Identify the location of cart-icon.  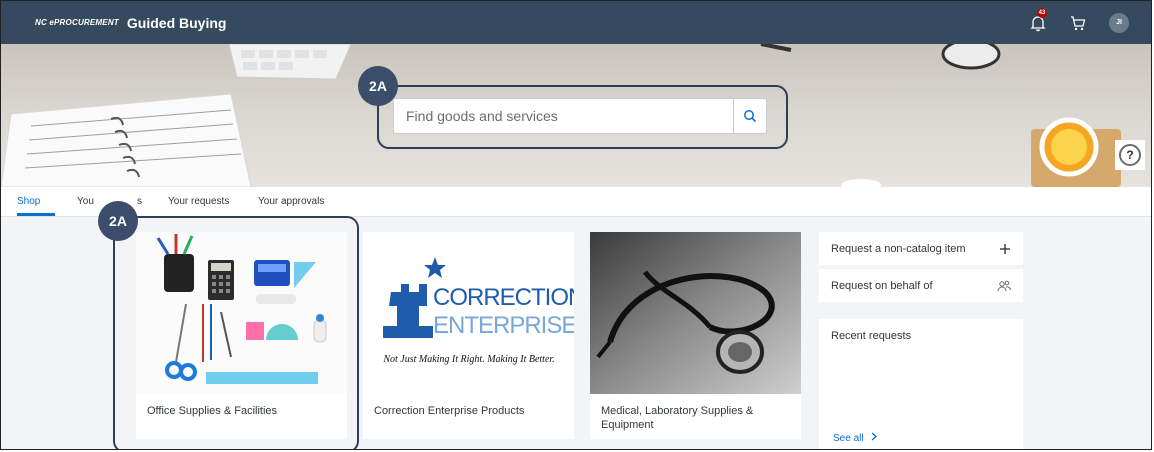
(1078, 22).